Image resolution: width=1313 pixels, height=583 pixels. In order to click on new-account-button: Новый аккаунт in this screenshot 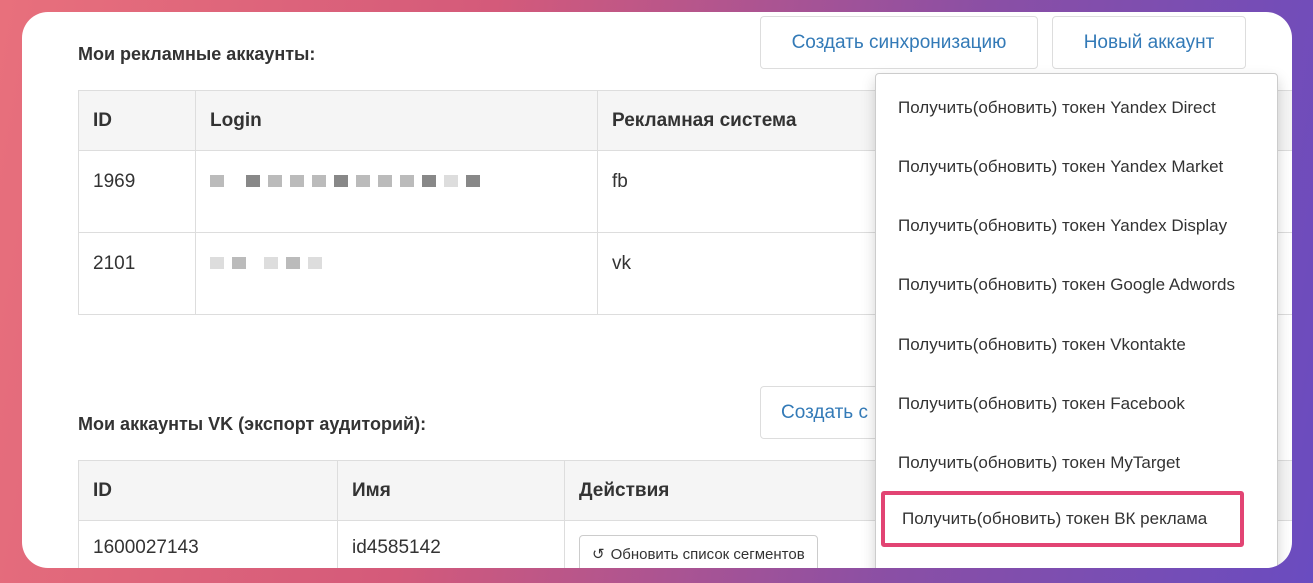, I will do `click(1149, 42)`.